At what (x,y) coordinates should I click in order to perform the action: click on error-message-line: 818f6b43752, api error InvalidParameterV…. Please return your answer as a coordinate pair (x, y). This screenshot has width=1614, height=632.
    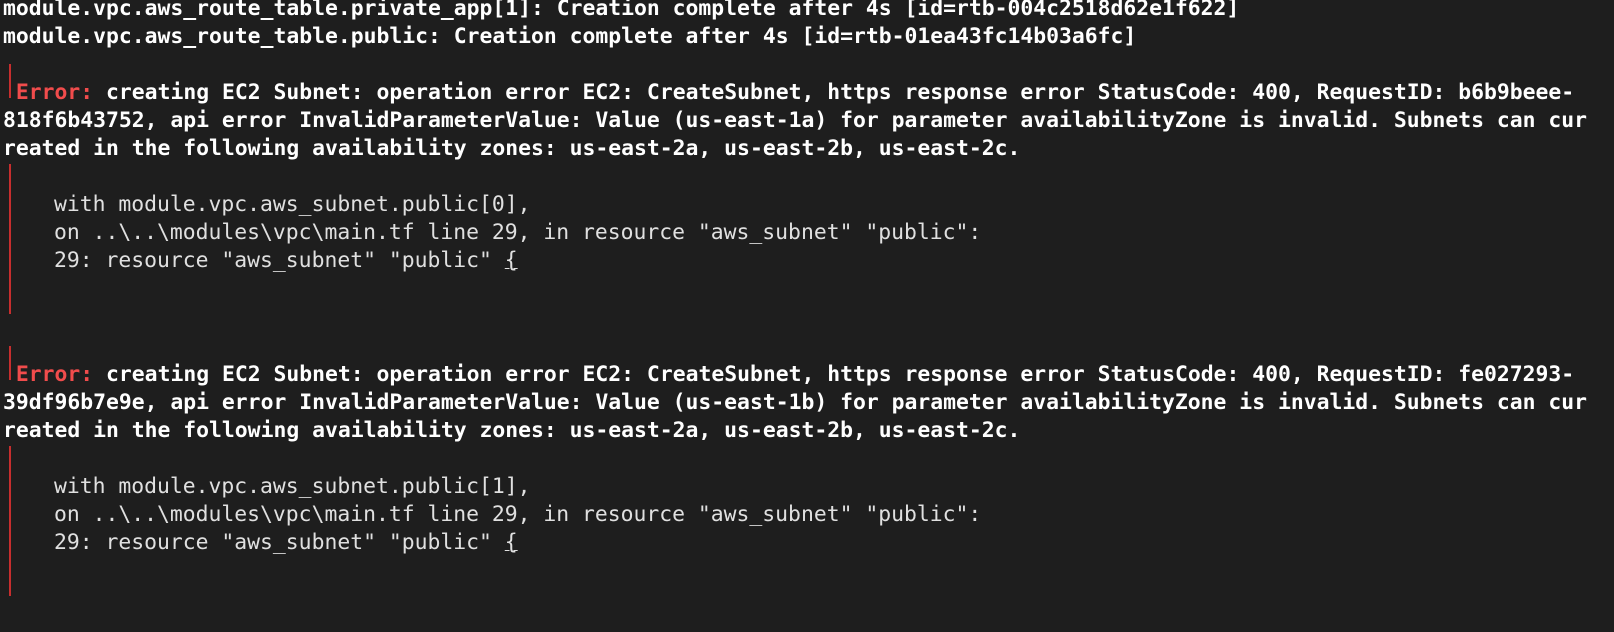
    Looking at the image, I should click on (795, 120).